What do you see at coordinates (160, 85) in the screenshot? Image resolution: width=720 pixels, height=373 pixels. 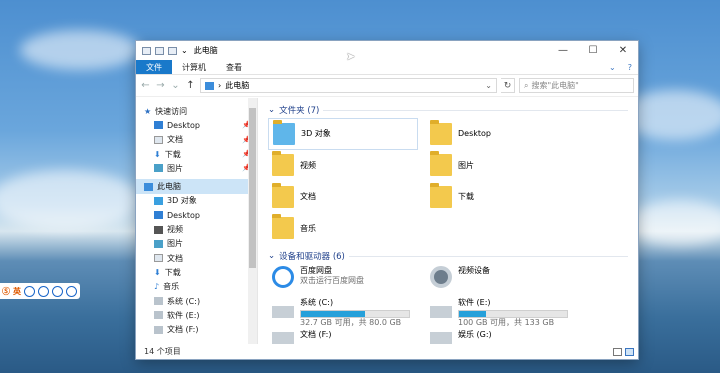 I see `forward-button: →` at bounding box center [160, 85].